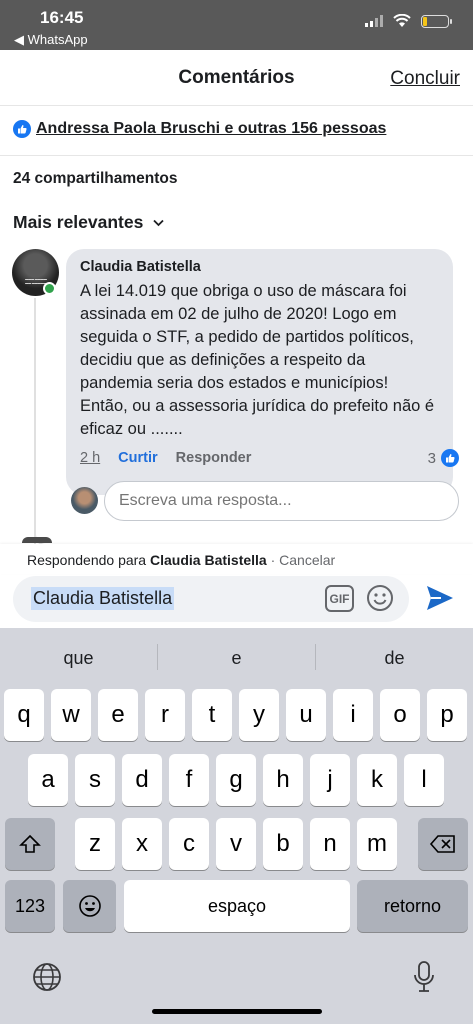 The image size is (473, 1024). I want to click on online-status-icon, so click(49, 288).